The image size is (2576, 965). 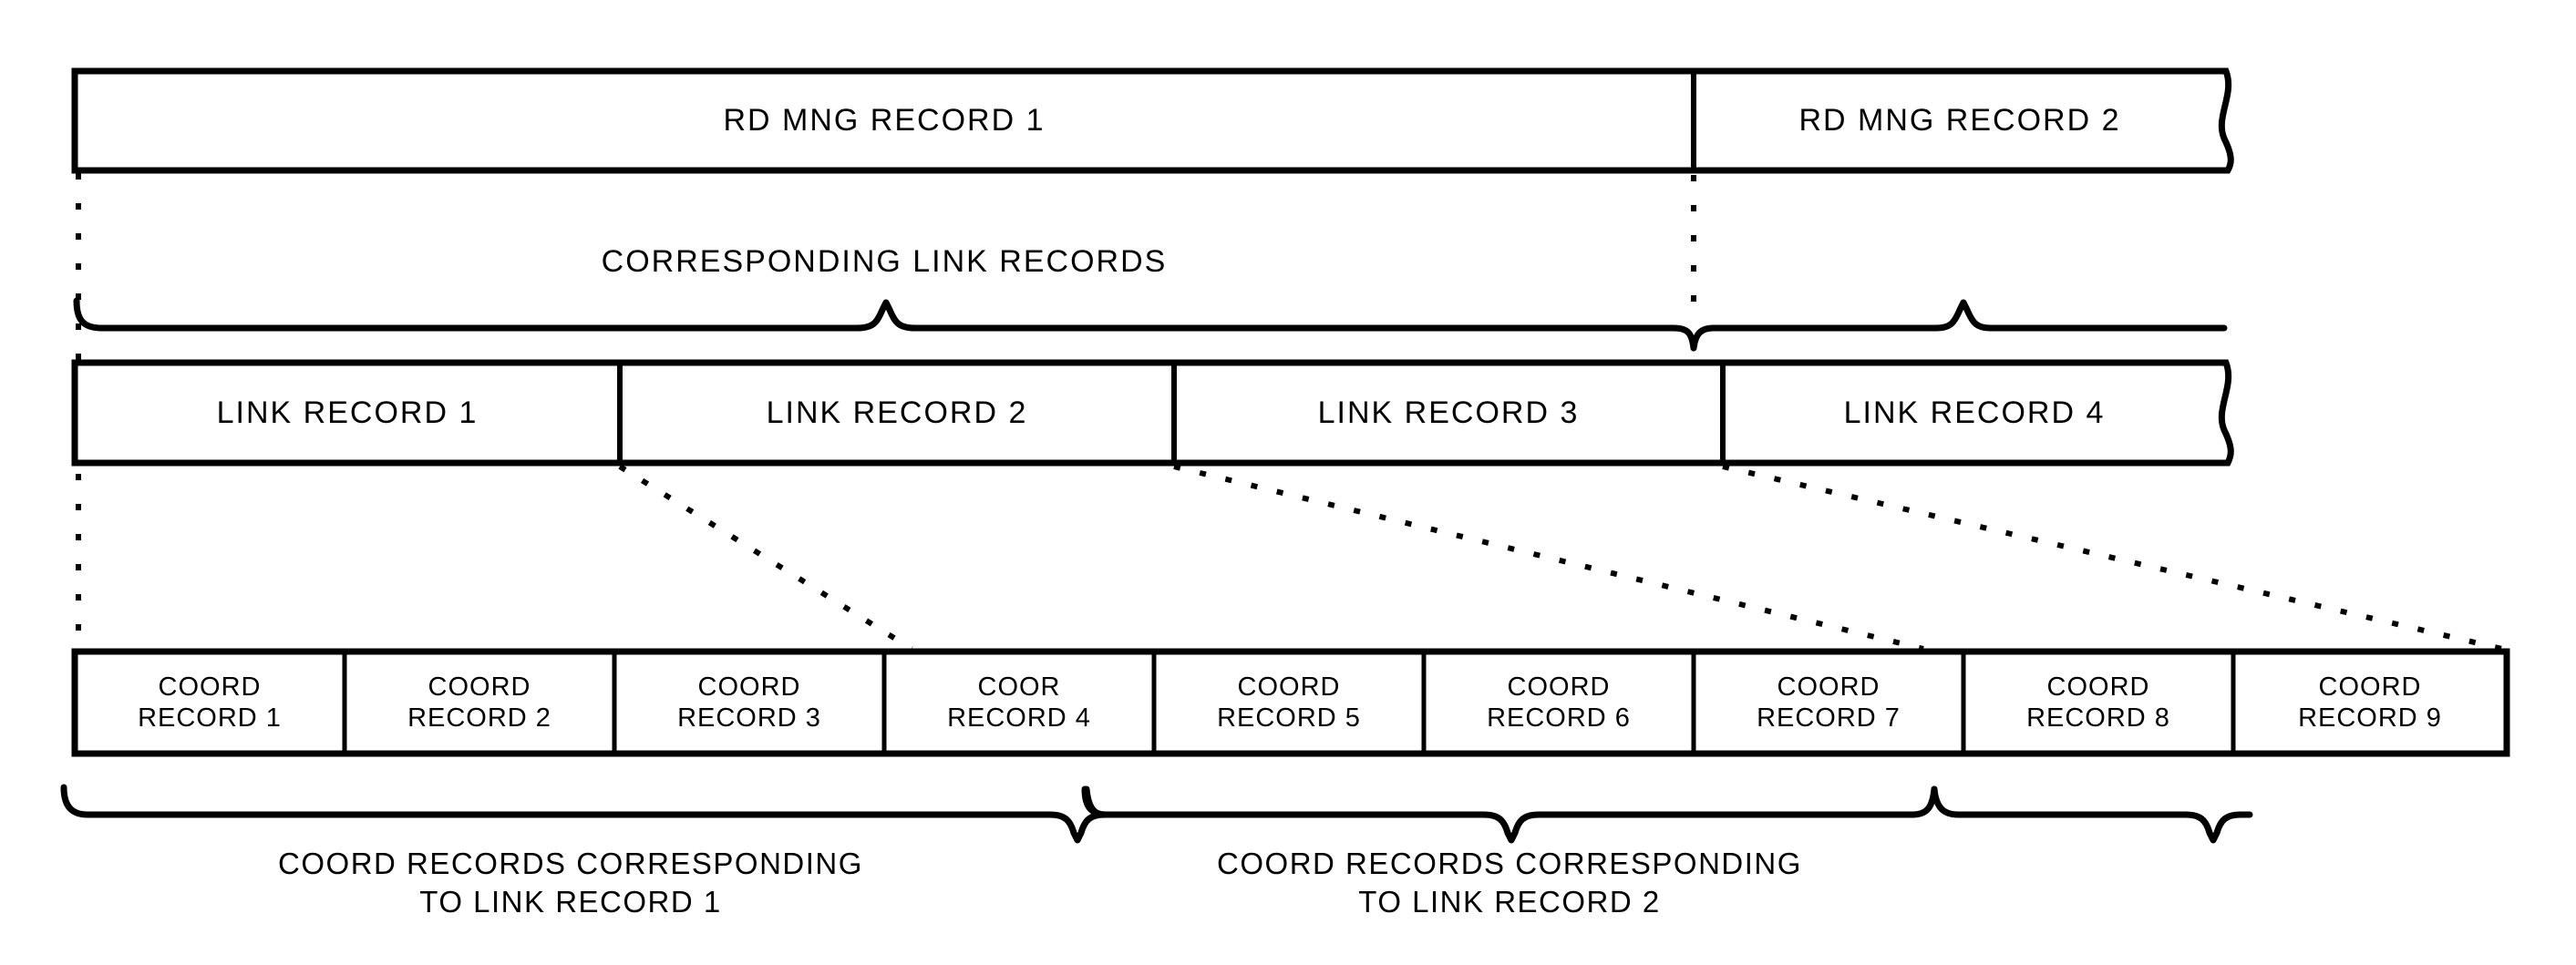 I want to click on link-row-outline, so click(x=1152, y=413).